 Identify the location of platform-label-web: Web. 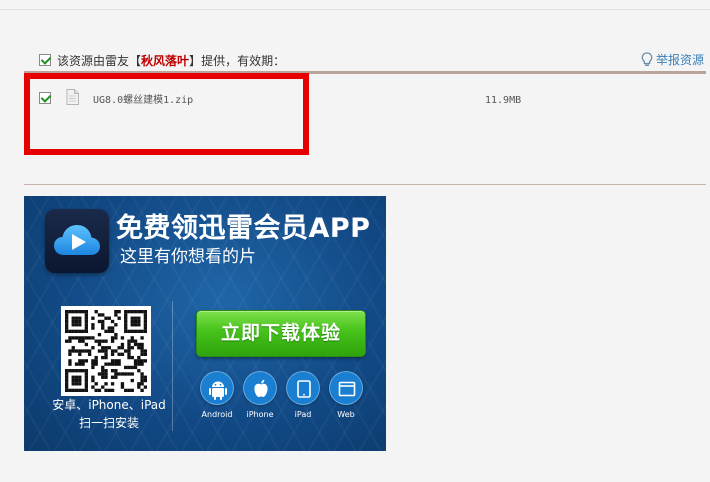
(346, 414).